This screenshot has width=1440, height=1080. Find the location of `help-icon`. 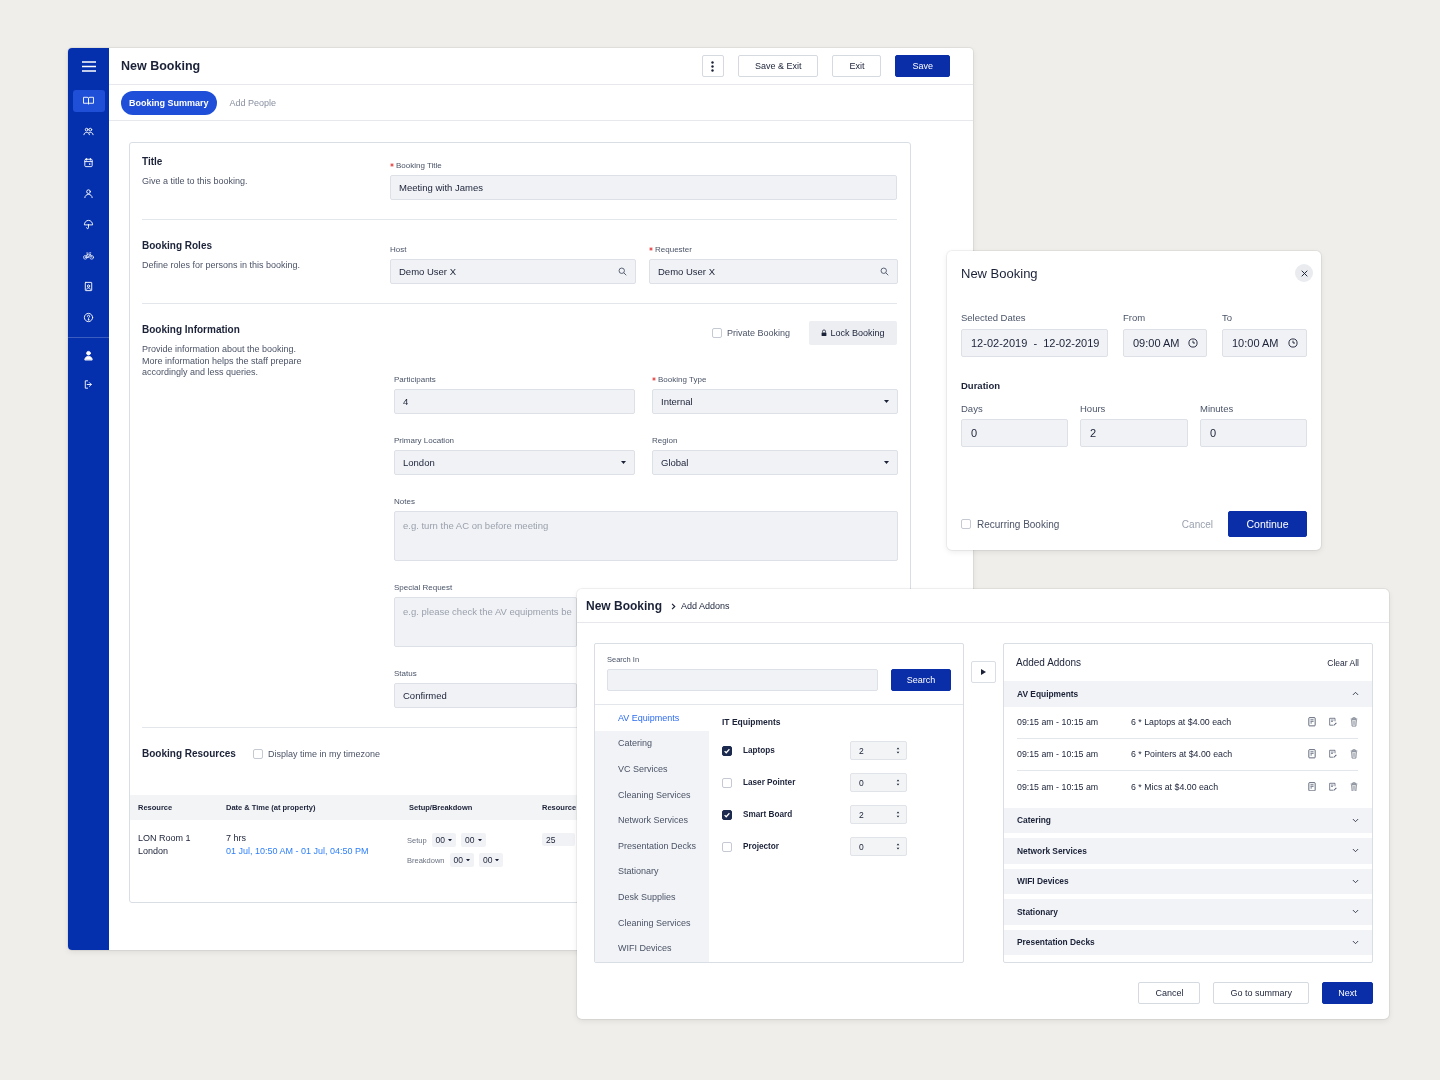

help-icon is located at coordinates (88, 317).